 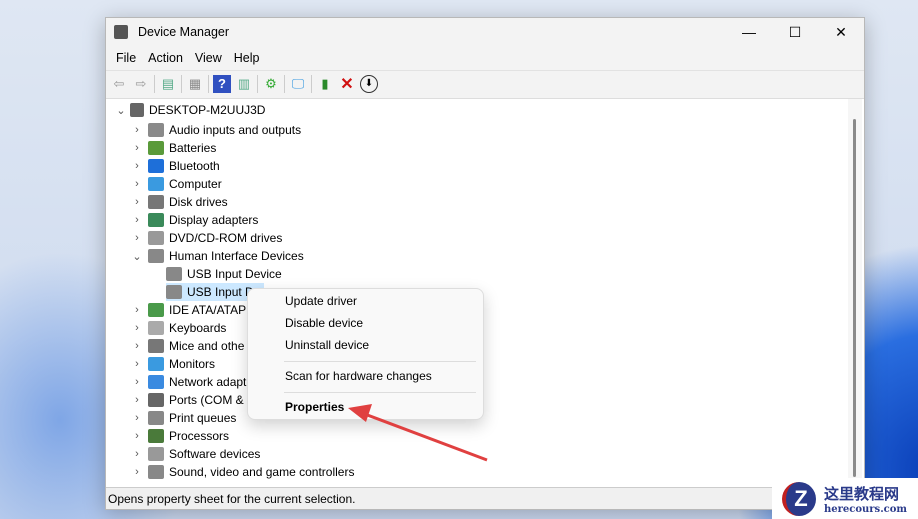 I want to click on annotation-arrow, so click(x=418, y=433).